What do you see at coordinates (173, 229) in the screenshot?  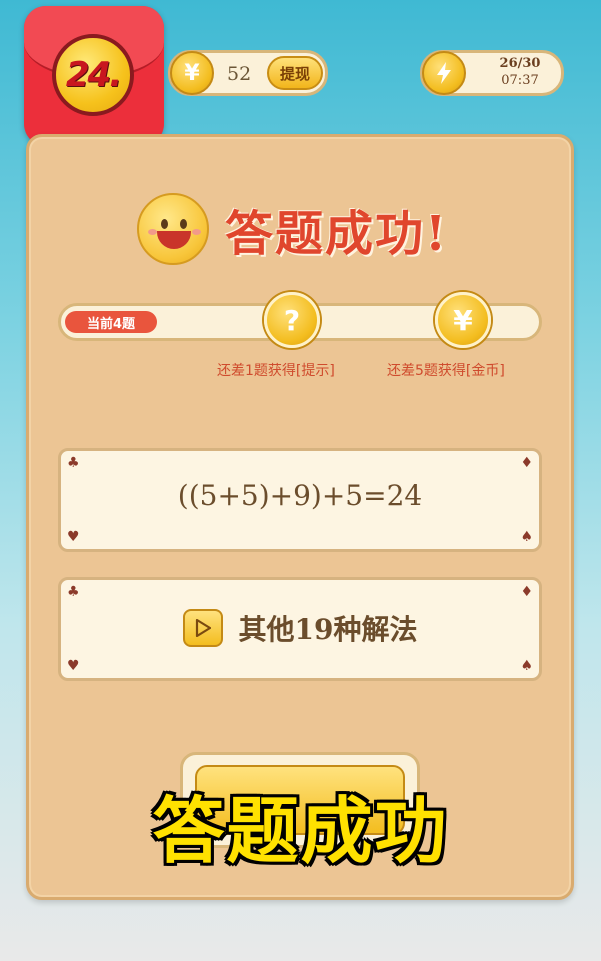 I see `smiley-face-icon` at bounding box center [173, 229].